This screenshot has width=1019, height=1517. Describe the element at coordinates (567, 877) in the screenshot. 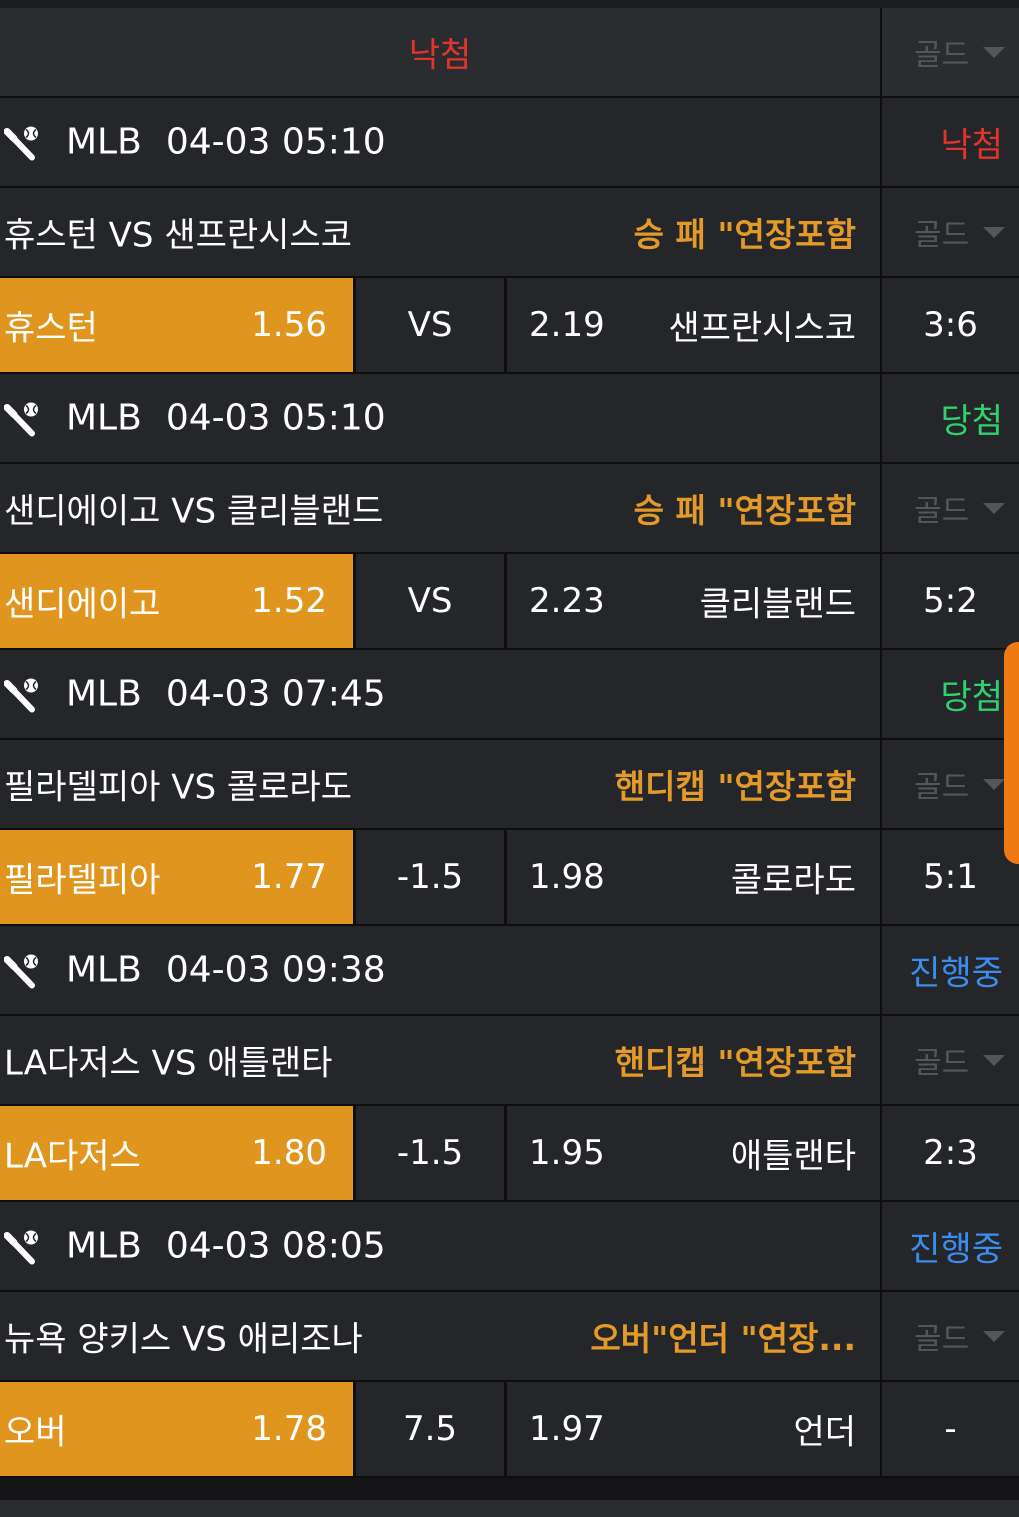

I see `away-odd: 1.98` at that location.